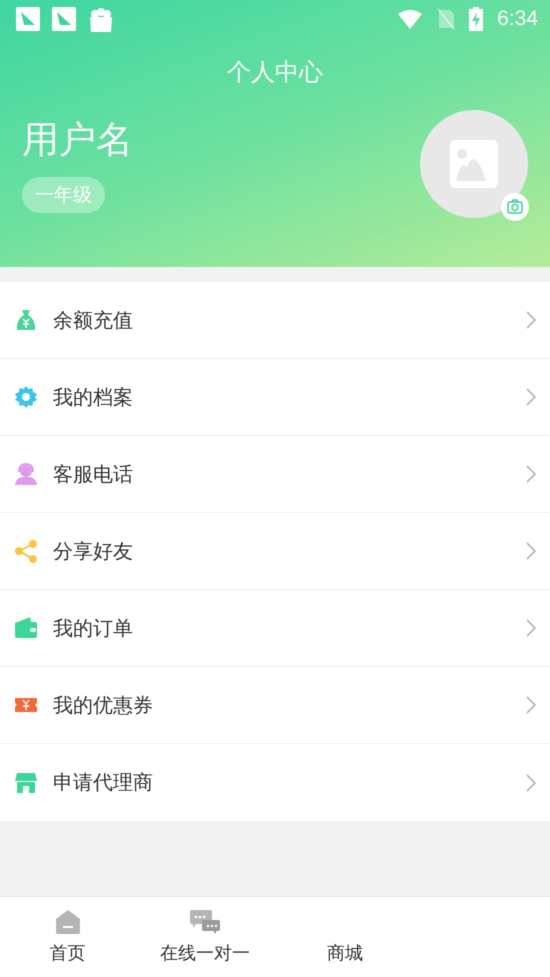  Describe the element at coordinates (275, 72) in the screenshot. I see `page-title: 个人中心` at that location.